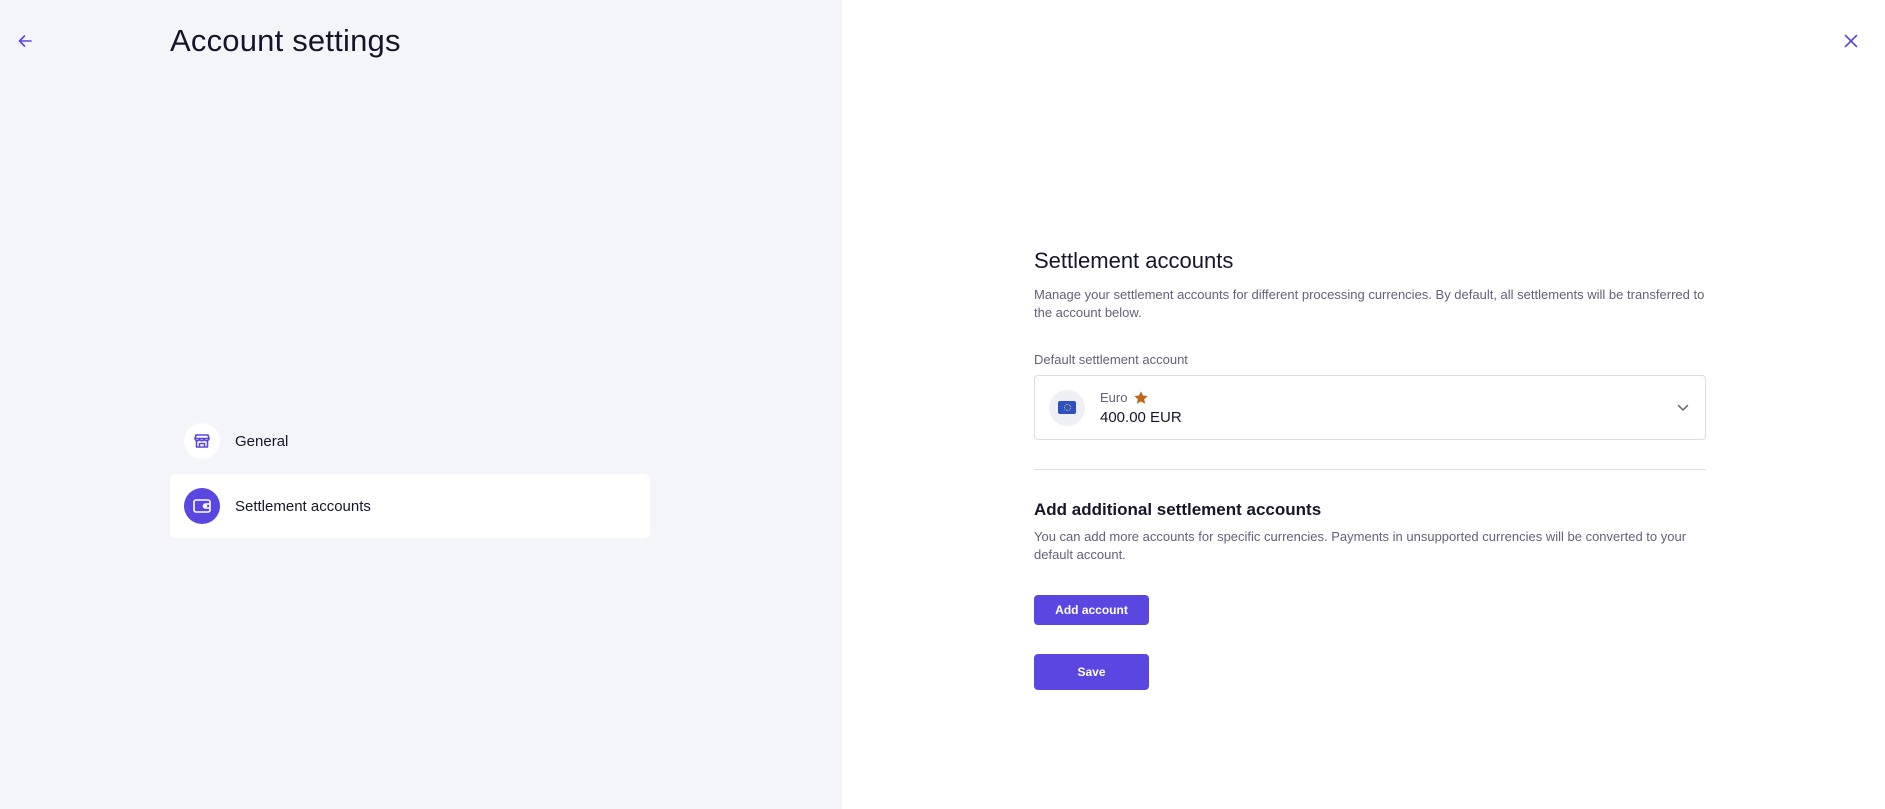 This screenshot has height=809, width=1885. Describe the element at coordinates (1141, 417) in the screenshot. I see `account-amount: 400.00 EUR` at that location.